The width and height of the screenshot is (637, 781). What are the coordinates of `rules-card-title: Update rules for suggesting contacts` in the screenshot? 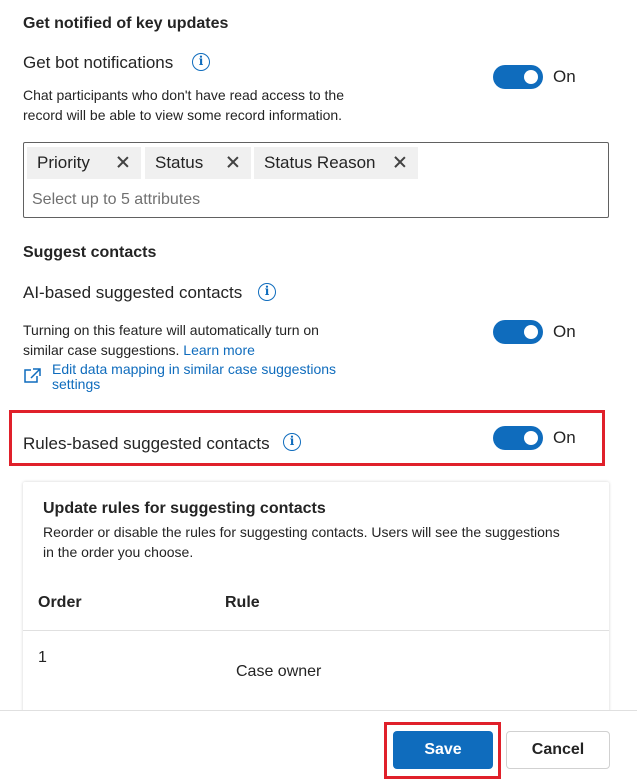 It's located at (184, 508).